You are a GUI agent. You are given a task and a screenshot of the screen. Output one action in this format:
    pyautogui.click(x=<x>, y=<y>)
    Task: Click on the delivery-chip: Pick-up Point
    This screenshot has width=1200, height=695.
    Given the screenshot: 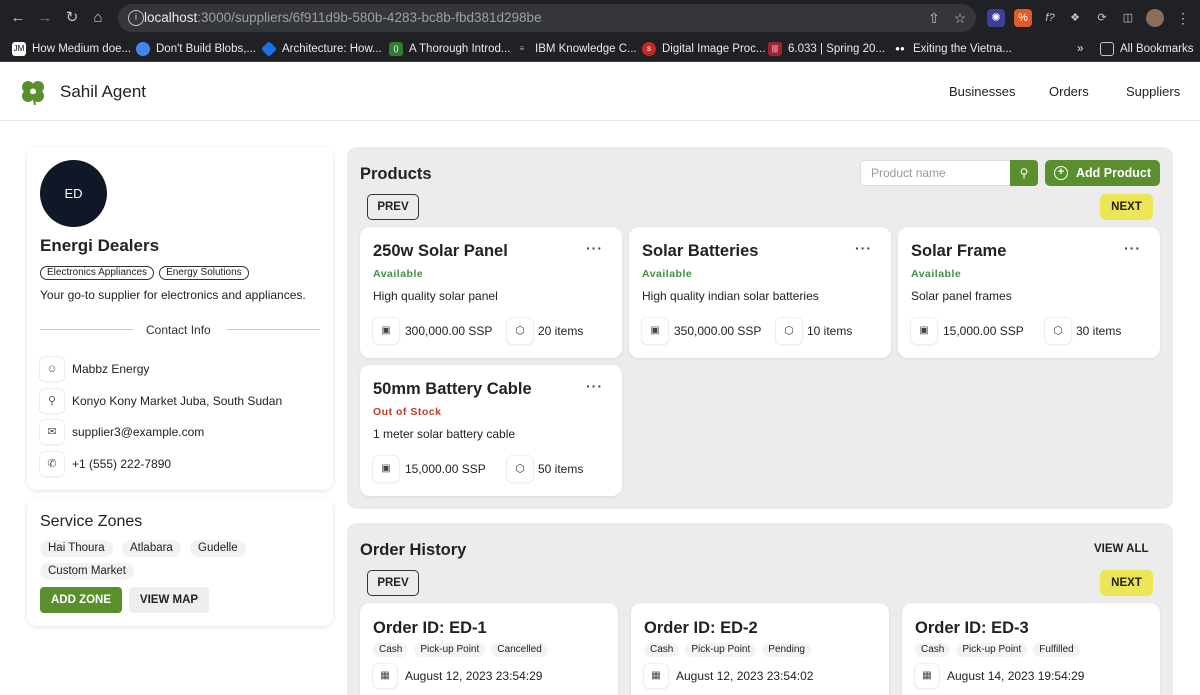 What is the action you would take?
    pyautogui.click(x=721, y=650)
    